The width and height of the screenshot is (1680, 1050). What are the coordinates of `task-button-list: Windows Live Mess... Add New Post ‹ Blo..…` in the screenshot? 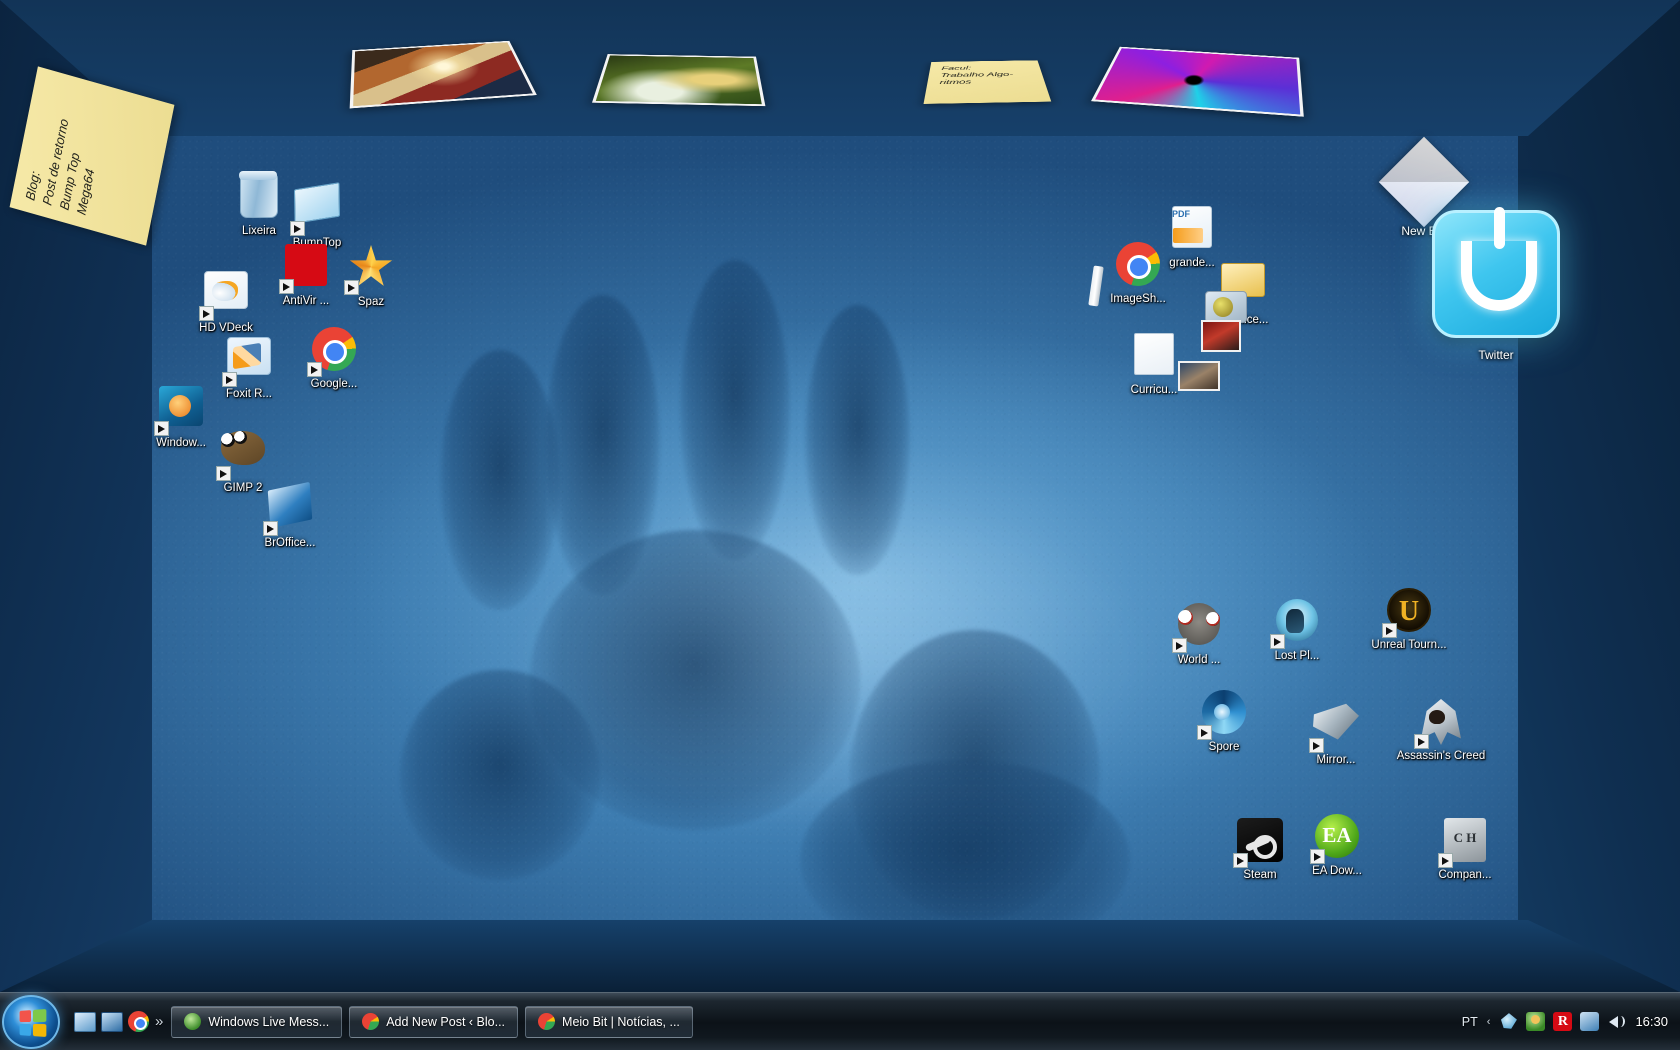 It's located at (432, 1021).